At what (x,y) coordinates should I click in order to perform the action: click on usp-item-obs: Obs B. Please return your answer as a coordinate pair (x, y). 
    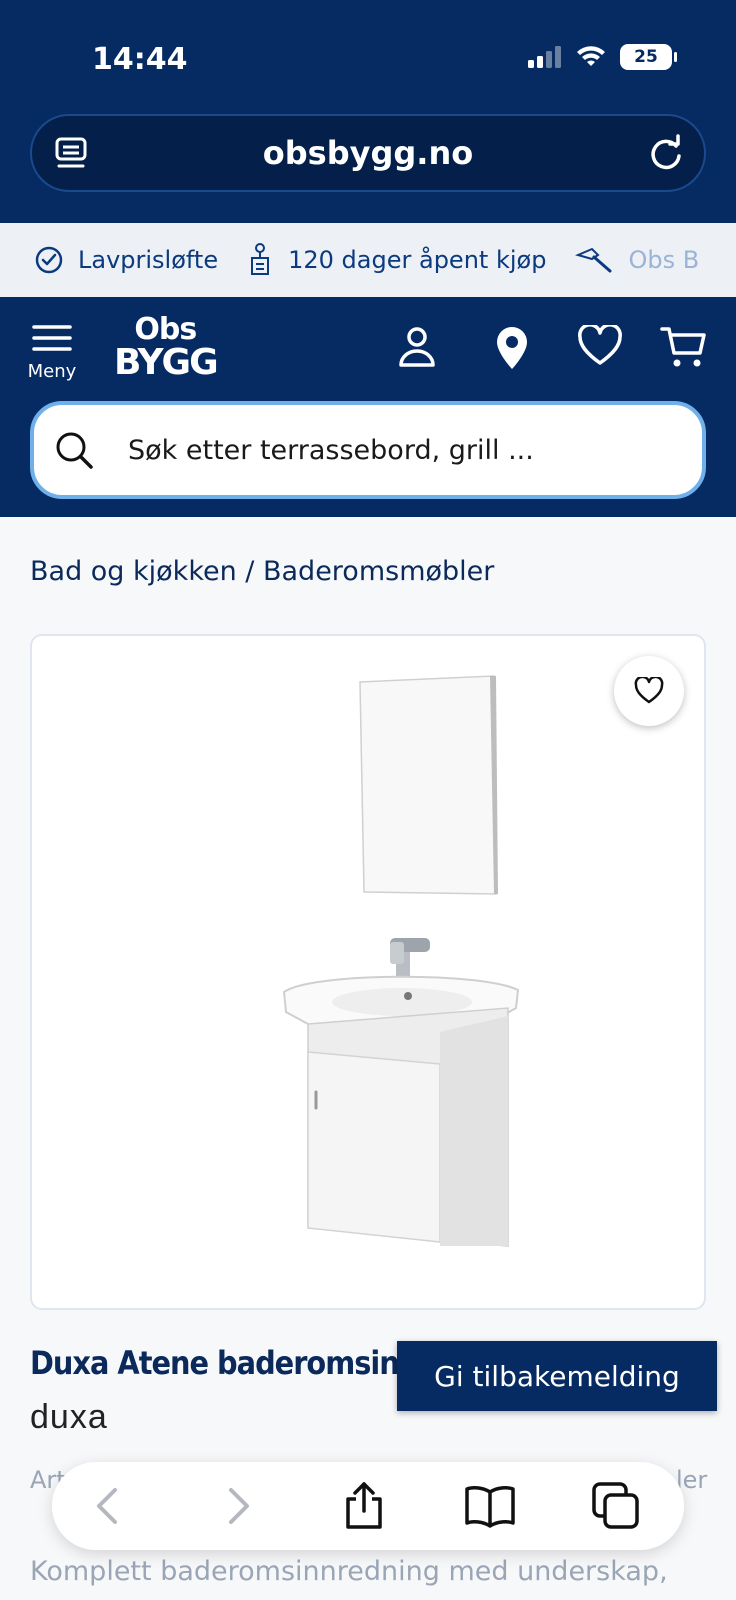
    Looking at the image, I should click on (636, 260).